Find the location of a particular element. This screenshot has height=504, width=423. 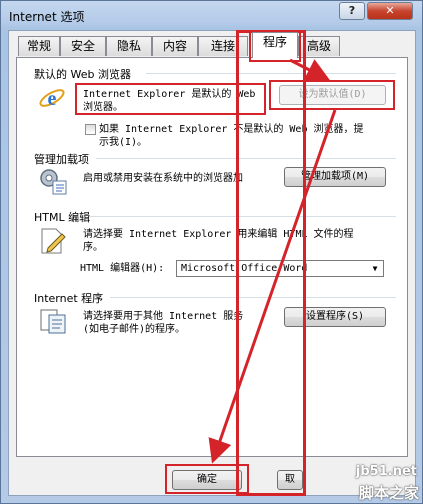

arrow-to-set-default is located at coordinates (310, 69).